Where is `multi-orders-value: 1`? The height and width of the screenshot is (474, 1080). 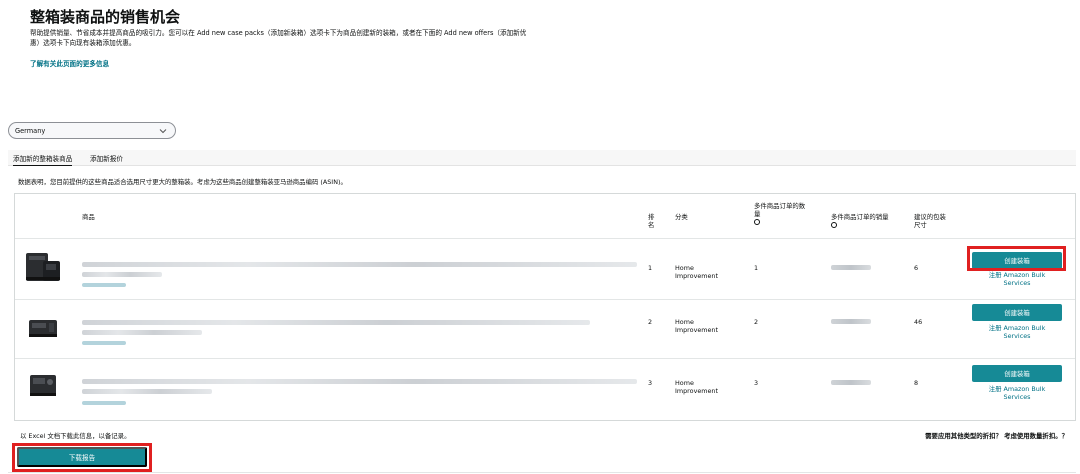 multi-orders-value: 1 is located at coordinates (756, 268).